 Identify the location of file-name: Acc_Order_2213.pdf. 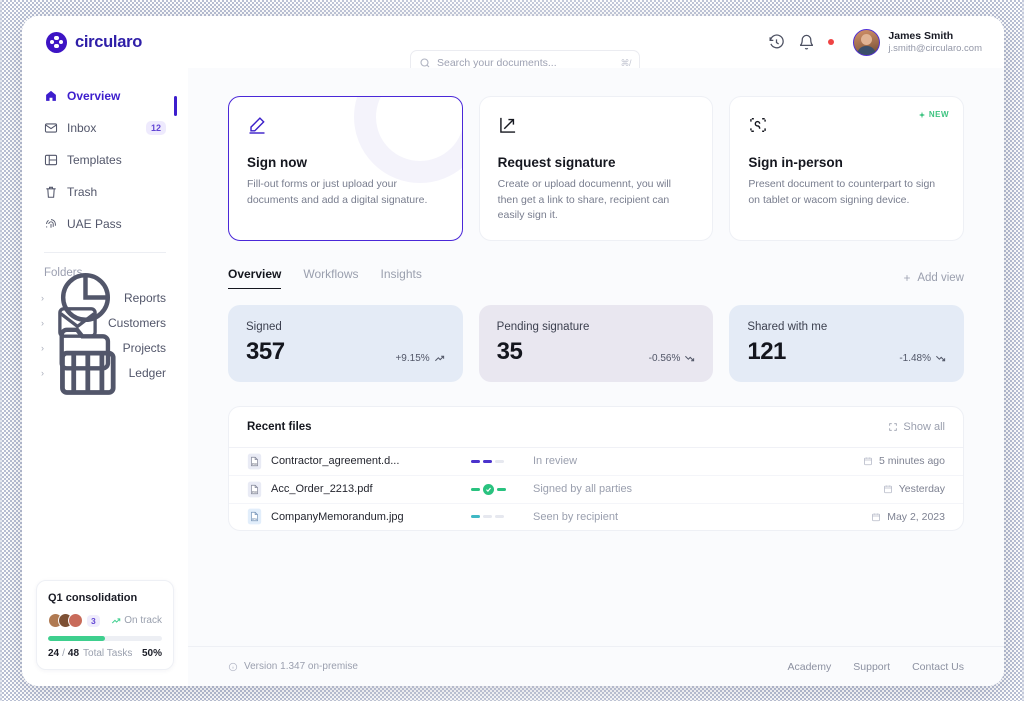
(322, 489).